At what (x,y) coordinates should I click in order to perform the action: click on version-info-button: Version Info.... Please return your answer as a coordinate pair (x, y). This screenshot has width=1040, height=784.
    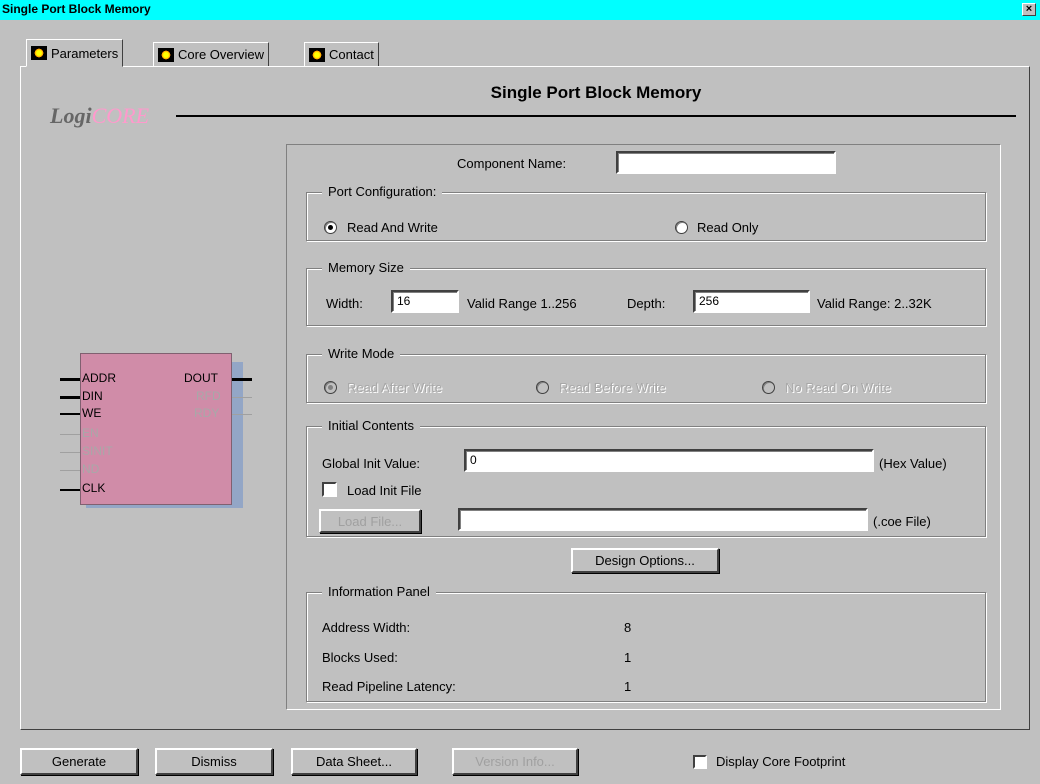
    Looking at the image, I should click on (515, 761).